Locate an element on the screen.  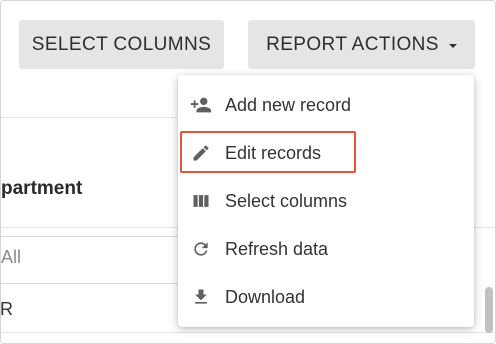
menu-item-label: Refresh data is located at coordinates (277, 248).